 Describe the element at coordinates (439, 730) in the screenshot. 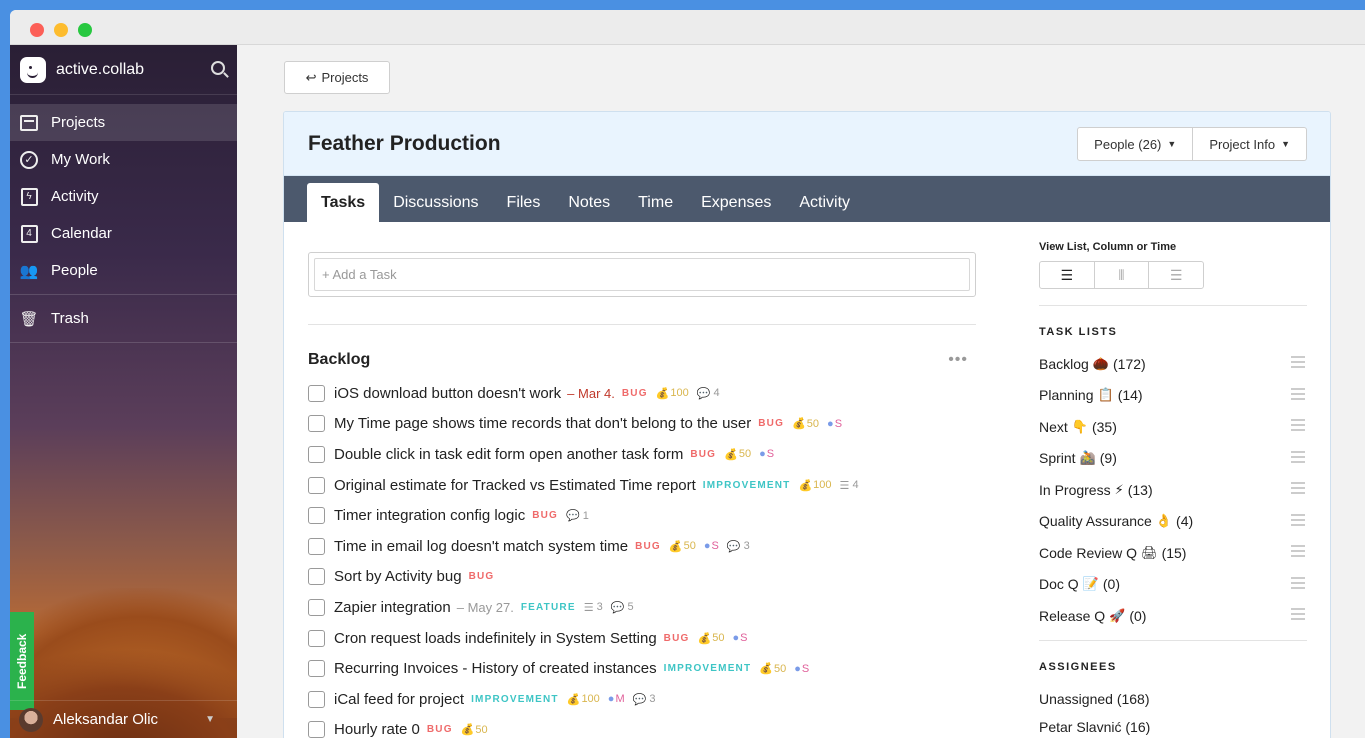

I see `task-label: BUG` at that location.